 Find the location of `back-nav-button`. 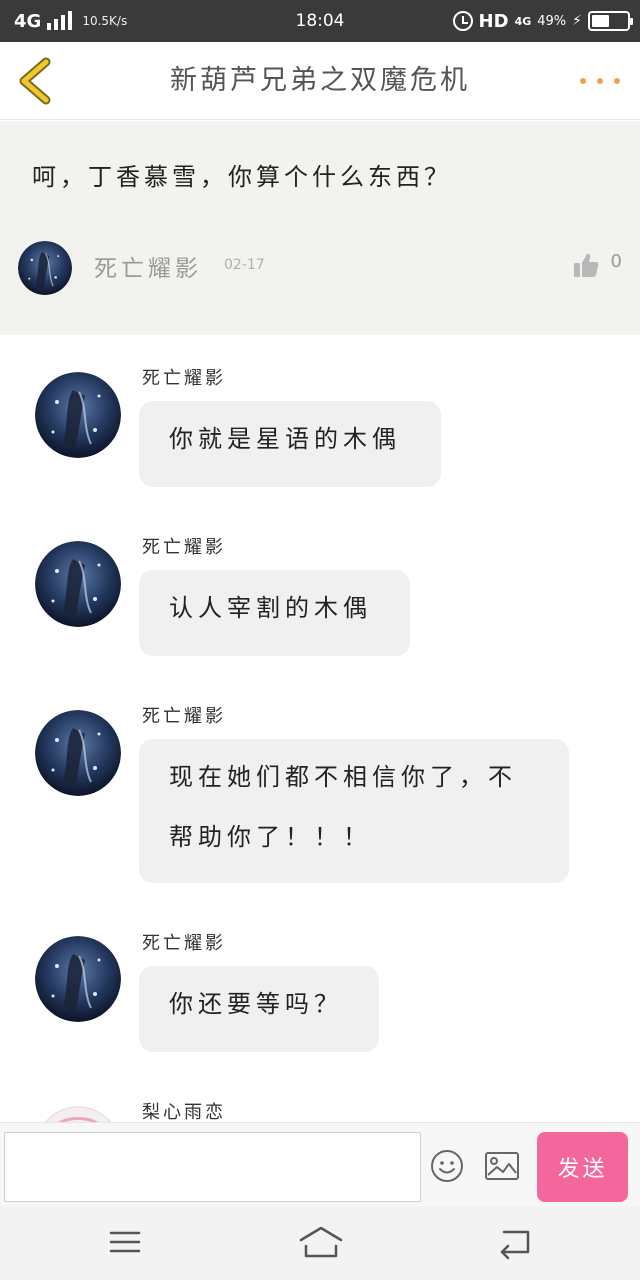

back-nav-button is located at coordinates (514, 1242).